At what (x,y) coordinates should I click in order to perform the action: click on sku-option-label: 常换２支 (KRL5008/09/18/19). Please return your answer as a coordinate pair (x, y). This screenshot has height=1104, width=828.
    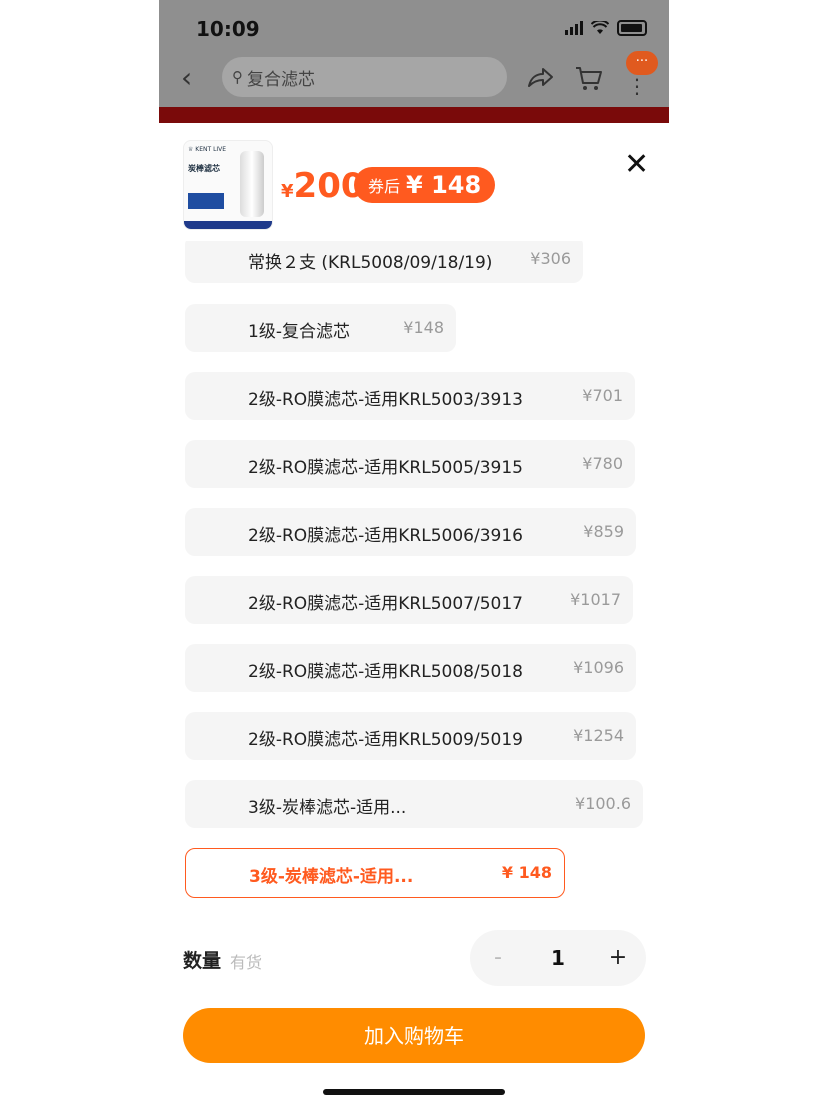
    Looking at the image, I should click on (370, 263).